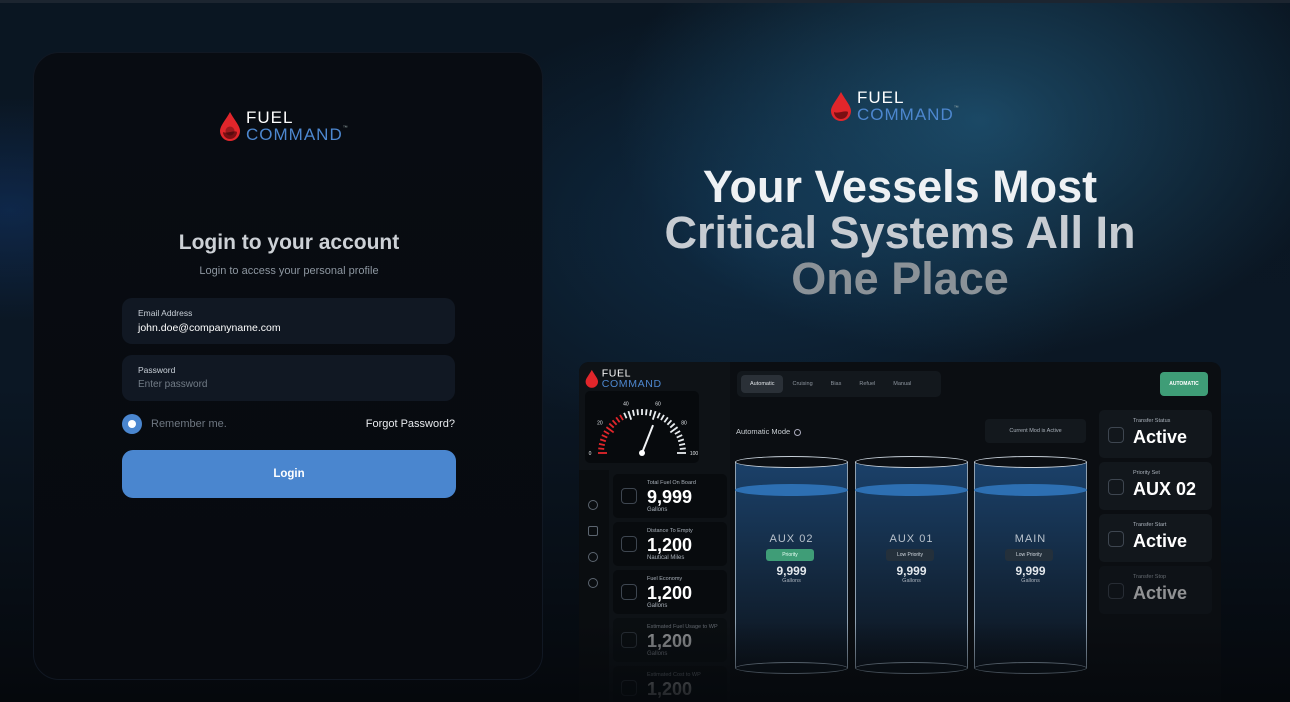  I want to click on tank-name: AUX 01, so click(911, 539).